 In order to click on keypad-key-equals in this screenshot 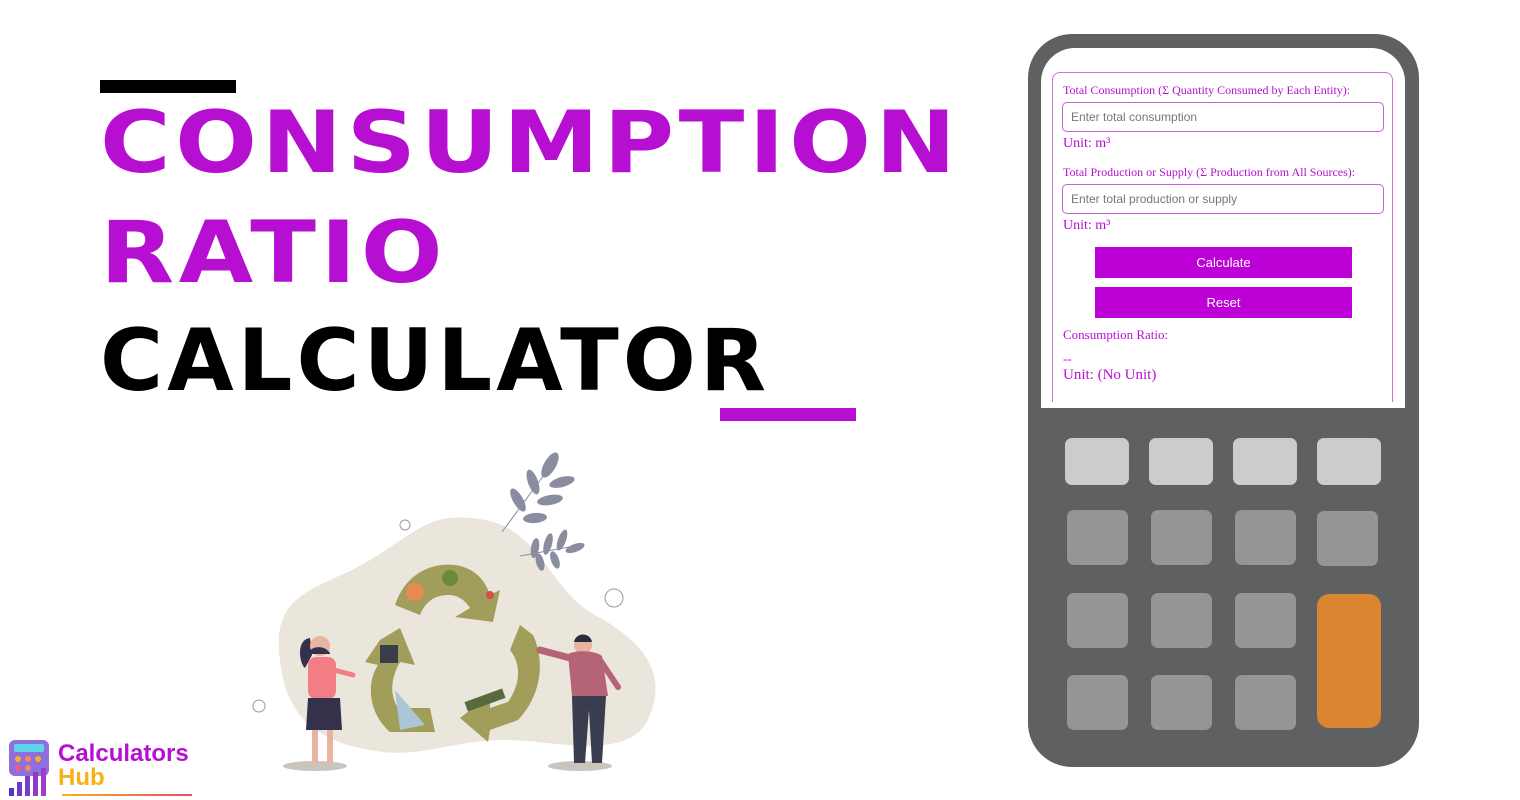, I will do `click(1349, 661)`.